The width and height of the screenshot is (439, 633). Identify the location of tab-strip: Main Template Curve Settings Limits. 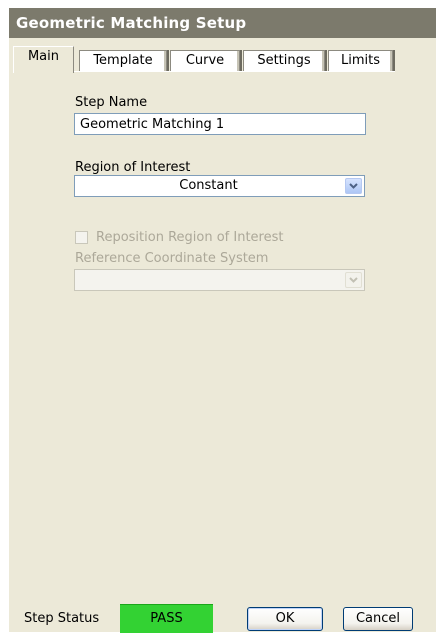
(223, 59).